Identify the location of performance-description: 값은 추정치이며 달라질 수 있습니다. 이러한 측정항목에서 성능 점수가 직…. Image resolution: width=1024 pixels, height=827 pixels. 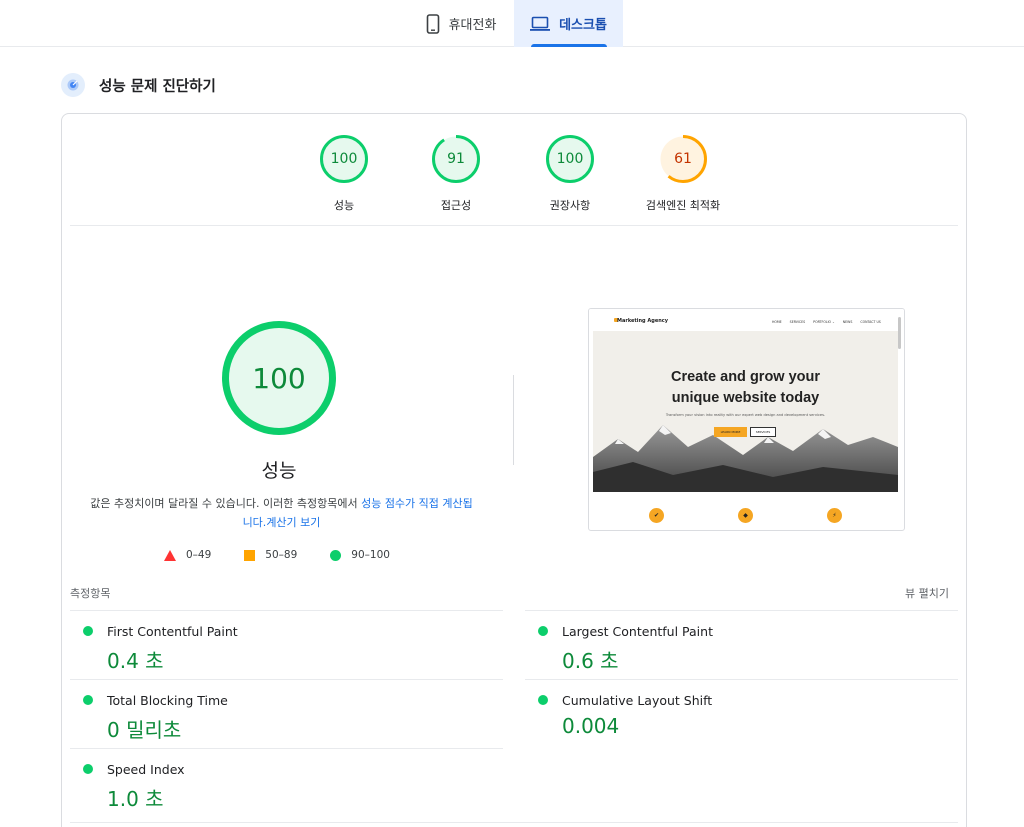
(281, 513).